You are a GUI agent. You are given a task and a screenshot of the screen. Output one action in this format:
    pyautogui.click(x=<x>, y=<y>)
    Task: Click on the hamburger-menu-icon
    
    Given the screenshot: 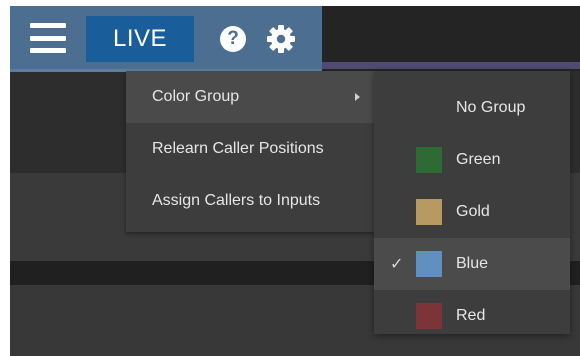 What is the action you would take?
    pyautogui.click(x=48, y=38)
    